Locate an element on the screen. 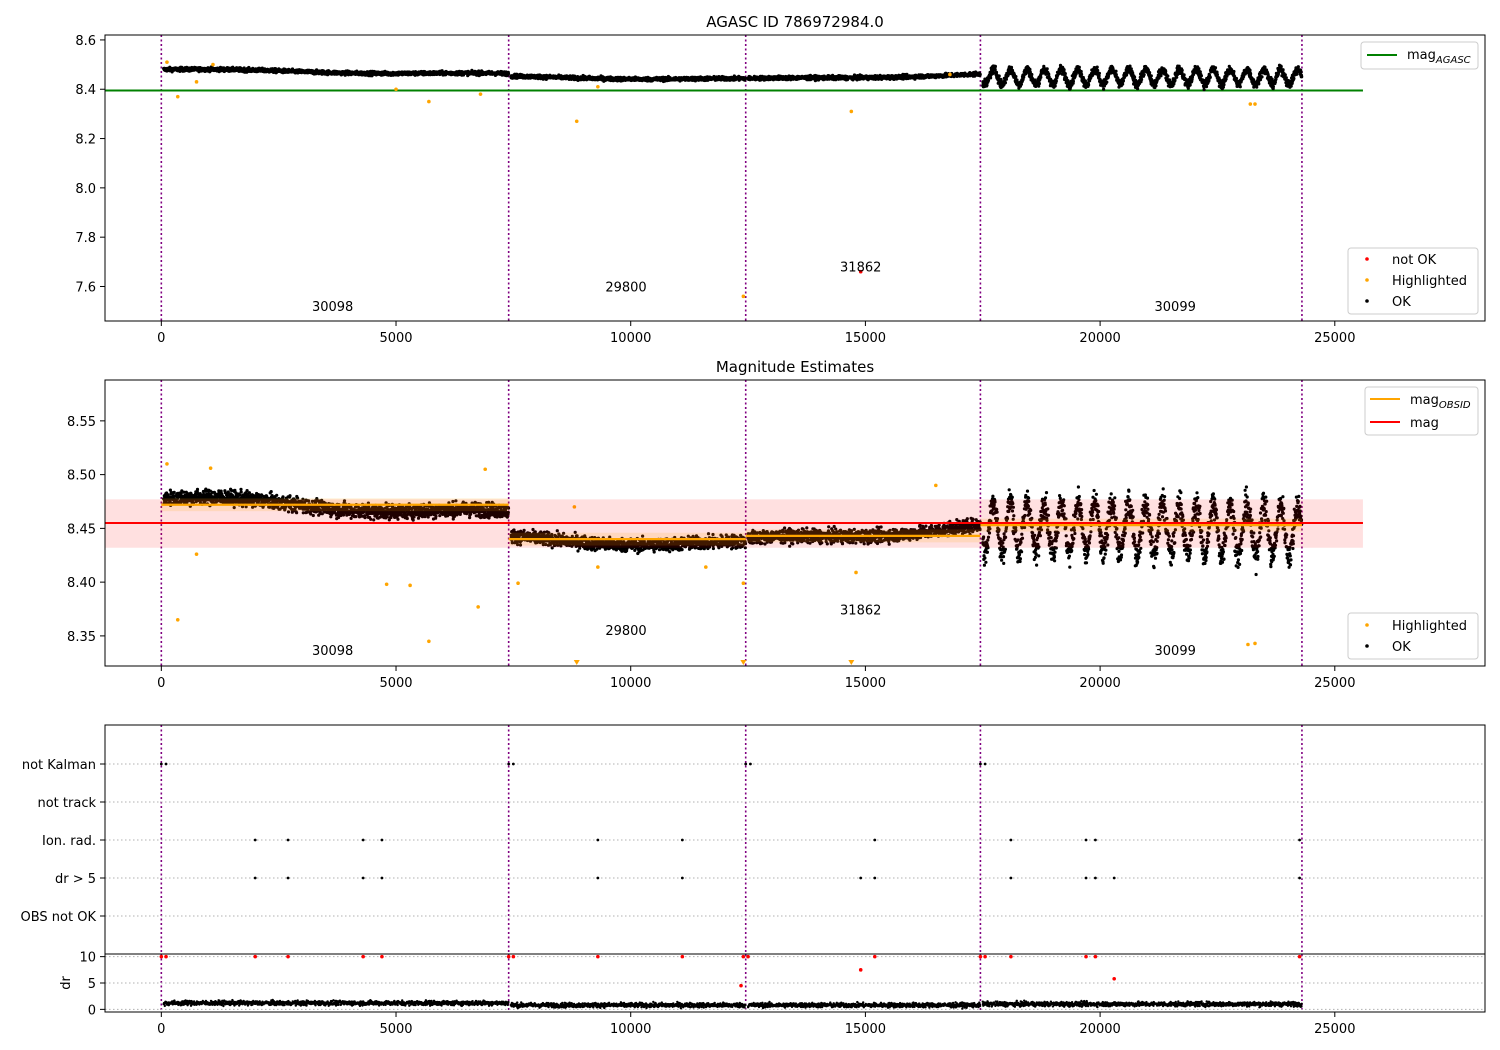  agasc-title: AGASC ID 786972984.0 is located at coordinates (795, 22).